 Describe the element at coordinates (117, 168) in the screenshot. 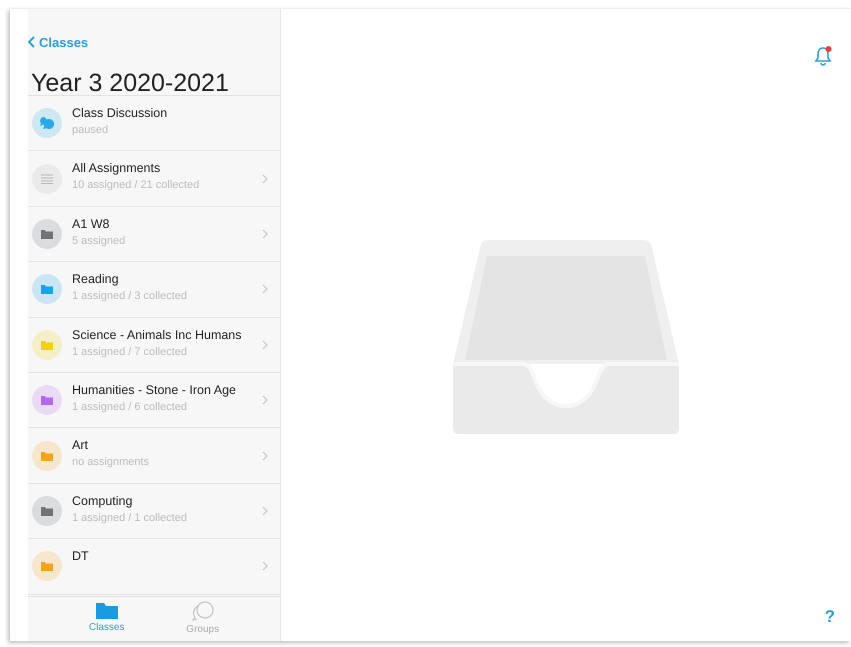

I see `item-title: All Assignments` at that location.